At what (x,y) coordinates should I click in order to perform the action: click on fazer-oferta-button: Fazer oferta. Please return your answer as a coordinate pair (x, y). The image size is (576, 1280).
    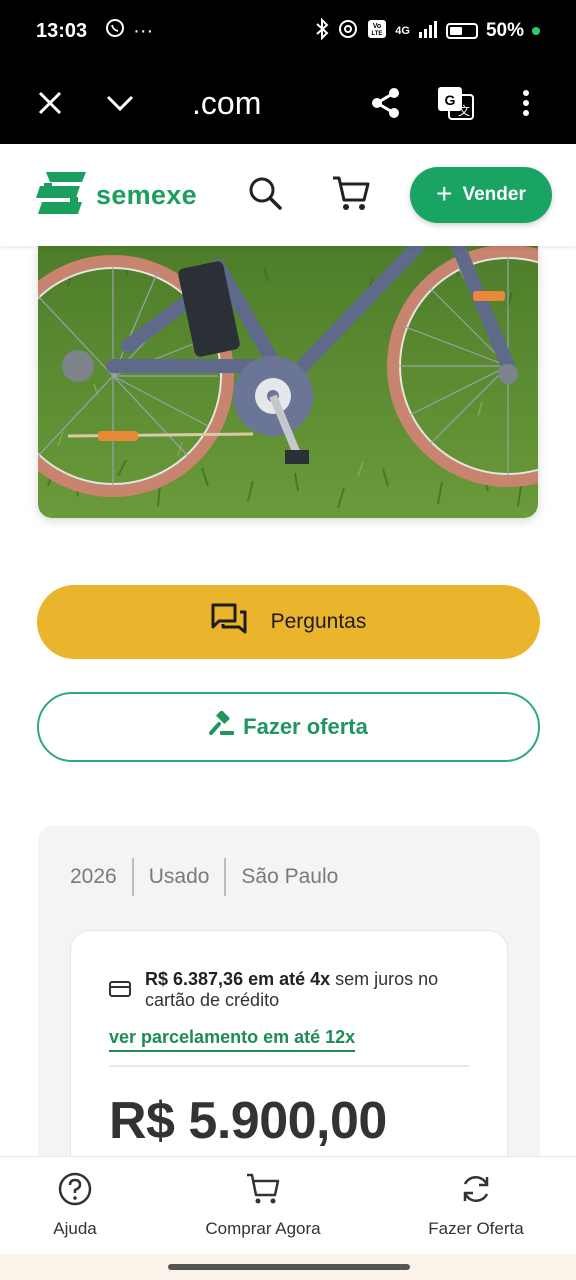
    Looking at the image, I should click on (288, 727).